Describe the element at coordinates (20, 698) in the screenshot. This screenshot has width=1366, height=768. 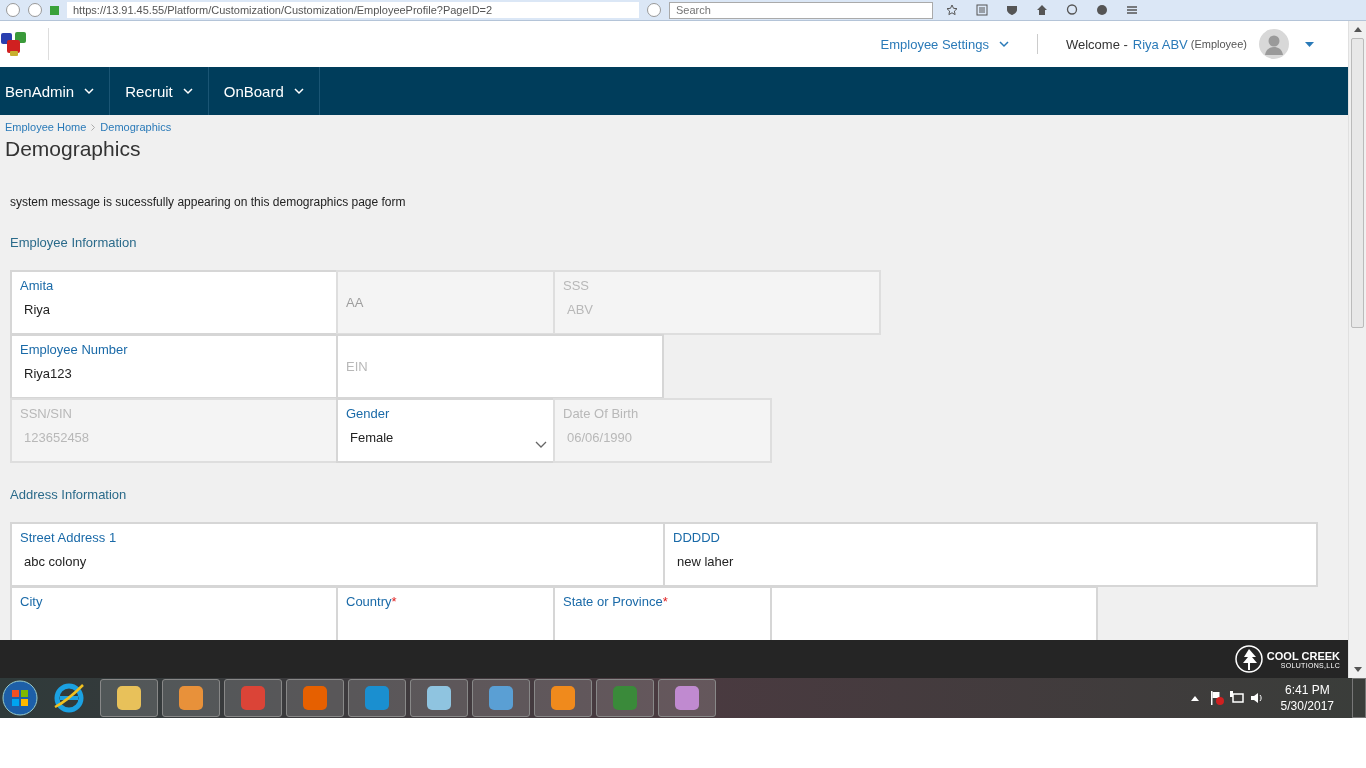
I see `start-button` at that location.